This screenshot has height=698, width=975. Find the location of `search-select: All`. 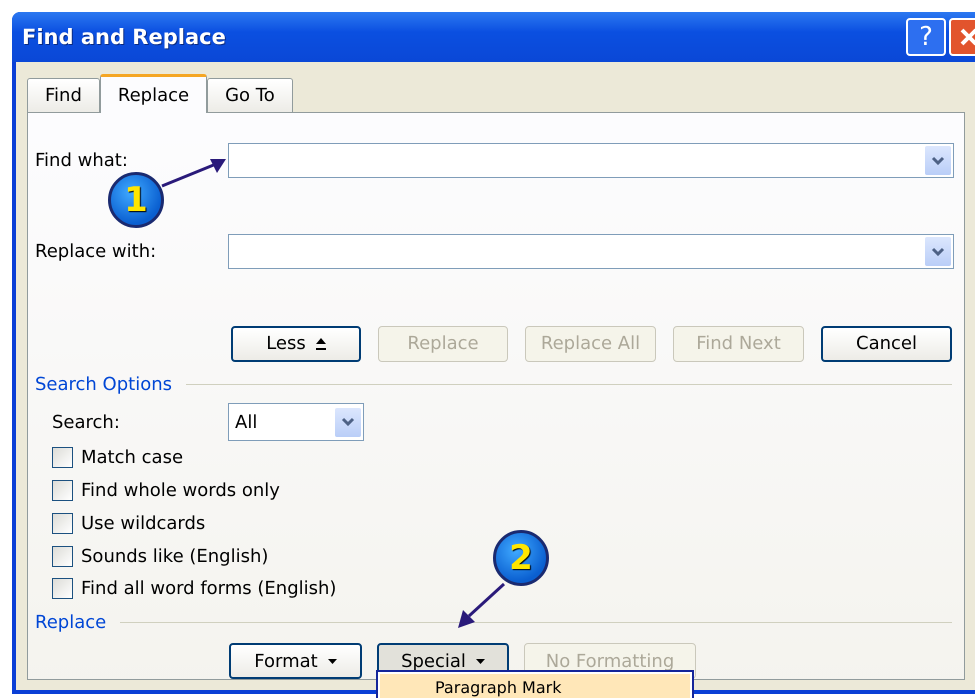

search-select: All is located at coordinates (296, 422).